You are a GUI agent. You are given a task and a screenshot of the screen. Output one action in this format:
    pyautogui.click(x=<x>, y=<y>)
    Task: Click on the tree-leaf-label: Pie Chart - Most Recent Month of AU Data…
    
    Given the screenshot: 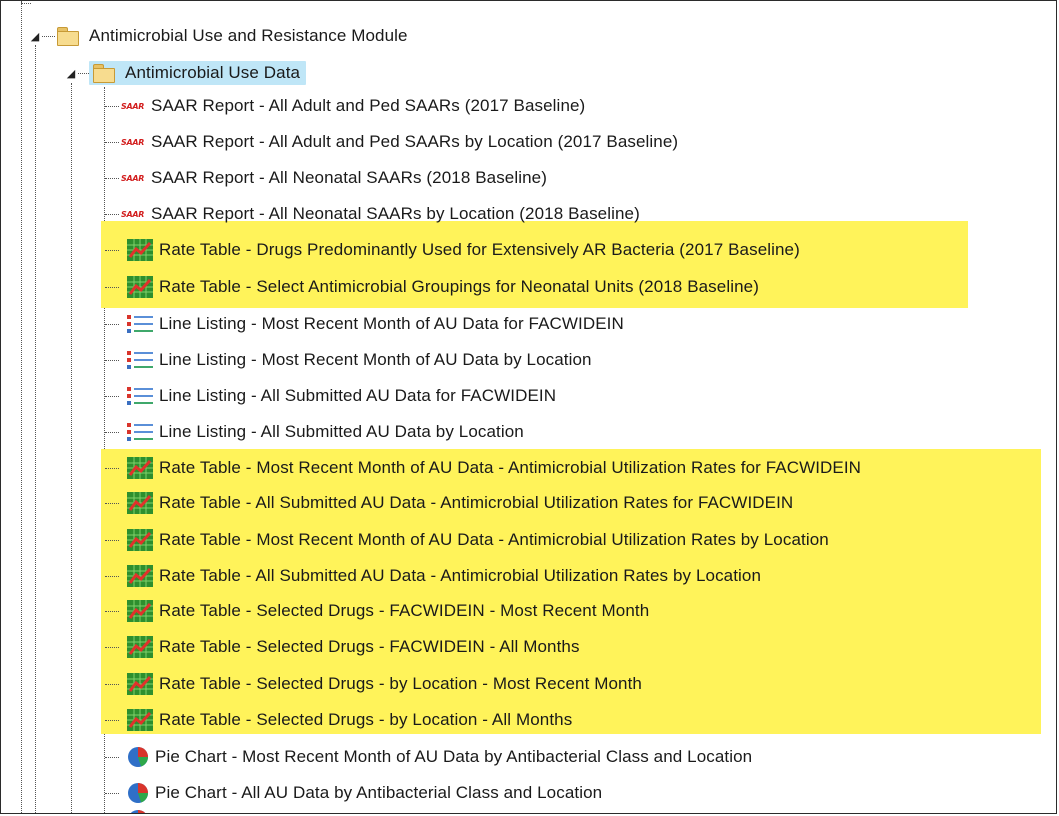 What is the action you would take?
    pyautogui.click(x=454, y=756)
    